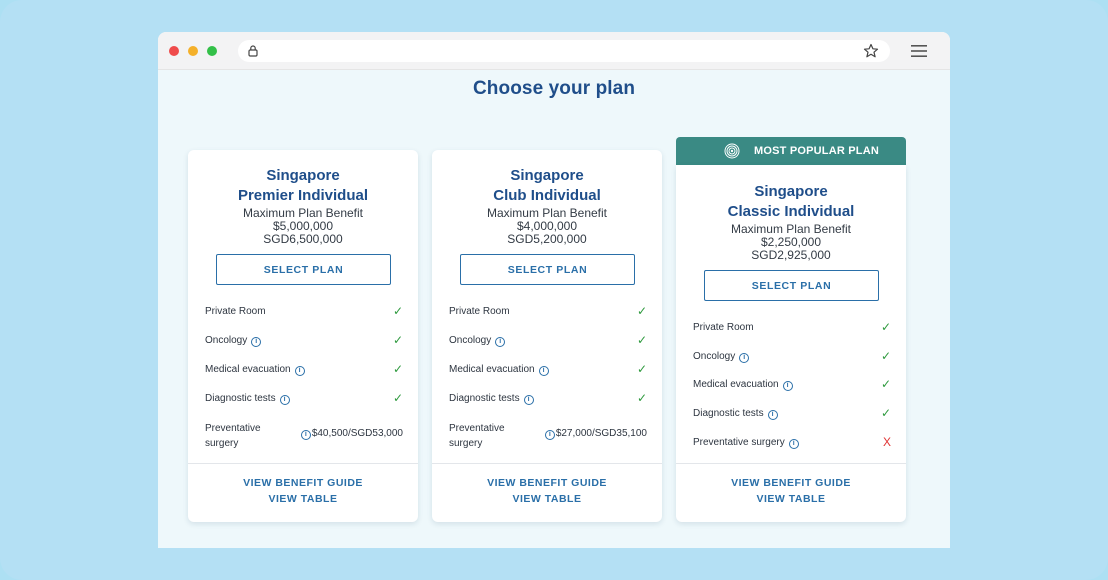 The image size is (1108, 580). I want to click on plan-name-line2: Classic Individual, so click(791, 211).